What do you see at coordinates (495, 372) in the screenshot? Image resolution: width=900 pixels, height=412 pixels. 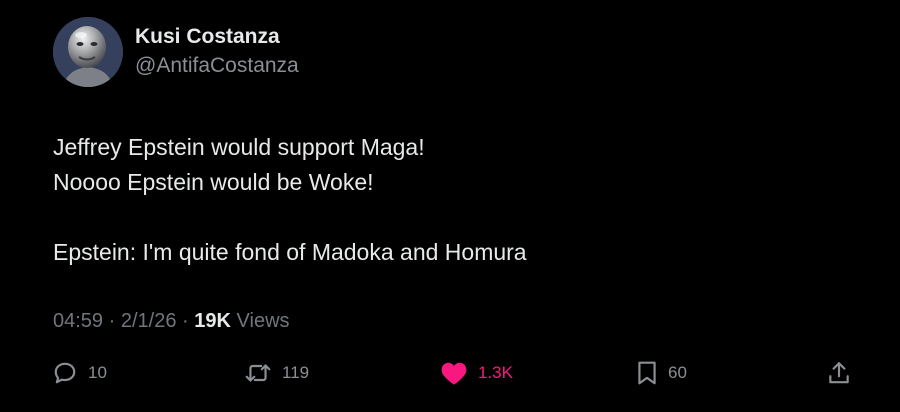 I see `like-count: 1.3K` at bounding box center [495, 372].